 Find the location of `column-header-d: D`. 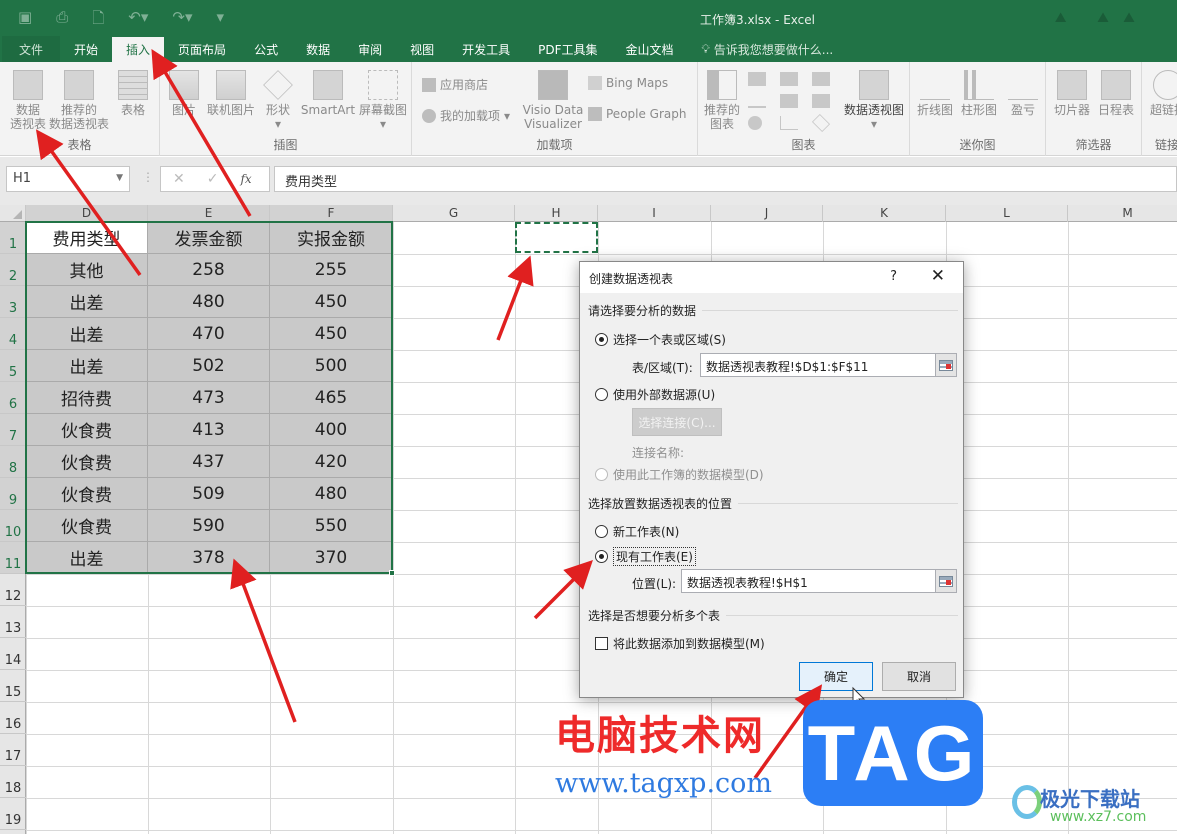

column-header-d: D is located at coordinates (87, 213).